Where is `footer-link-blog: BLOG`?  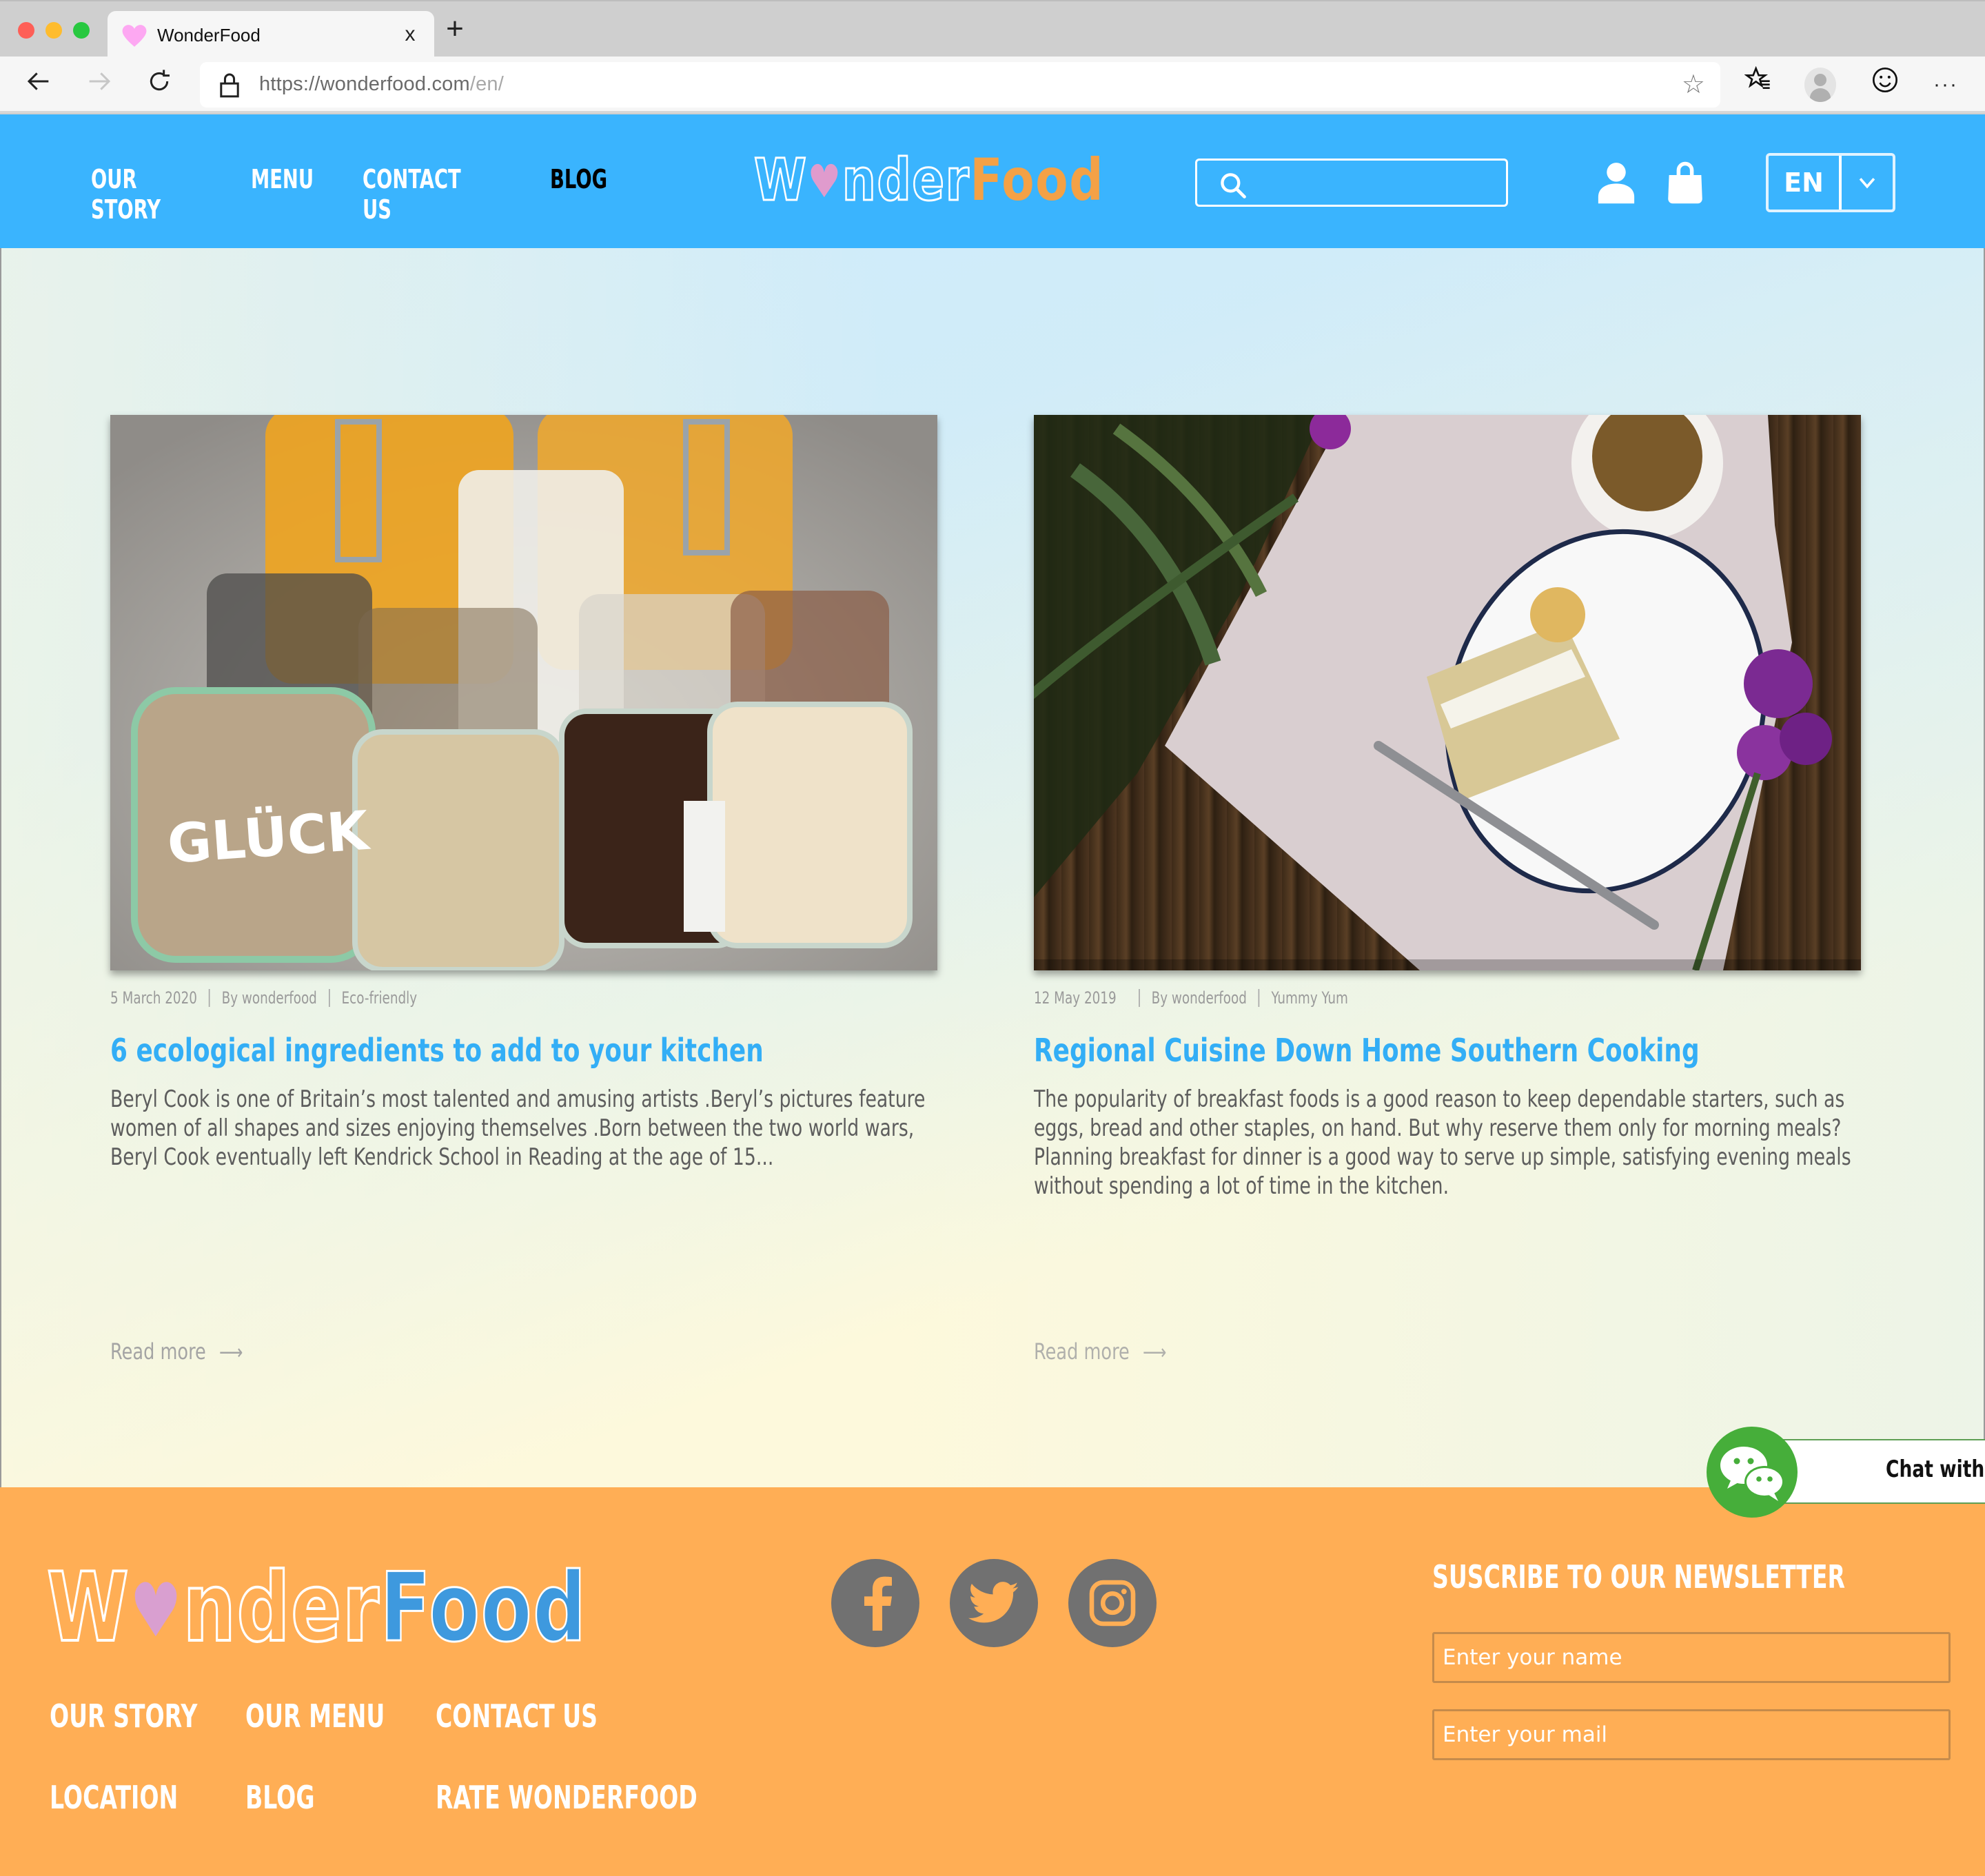
footer-link-blog: BLOG is located at coordinates (314, 1797).